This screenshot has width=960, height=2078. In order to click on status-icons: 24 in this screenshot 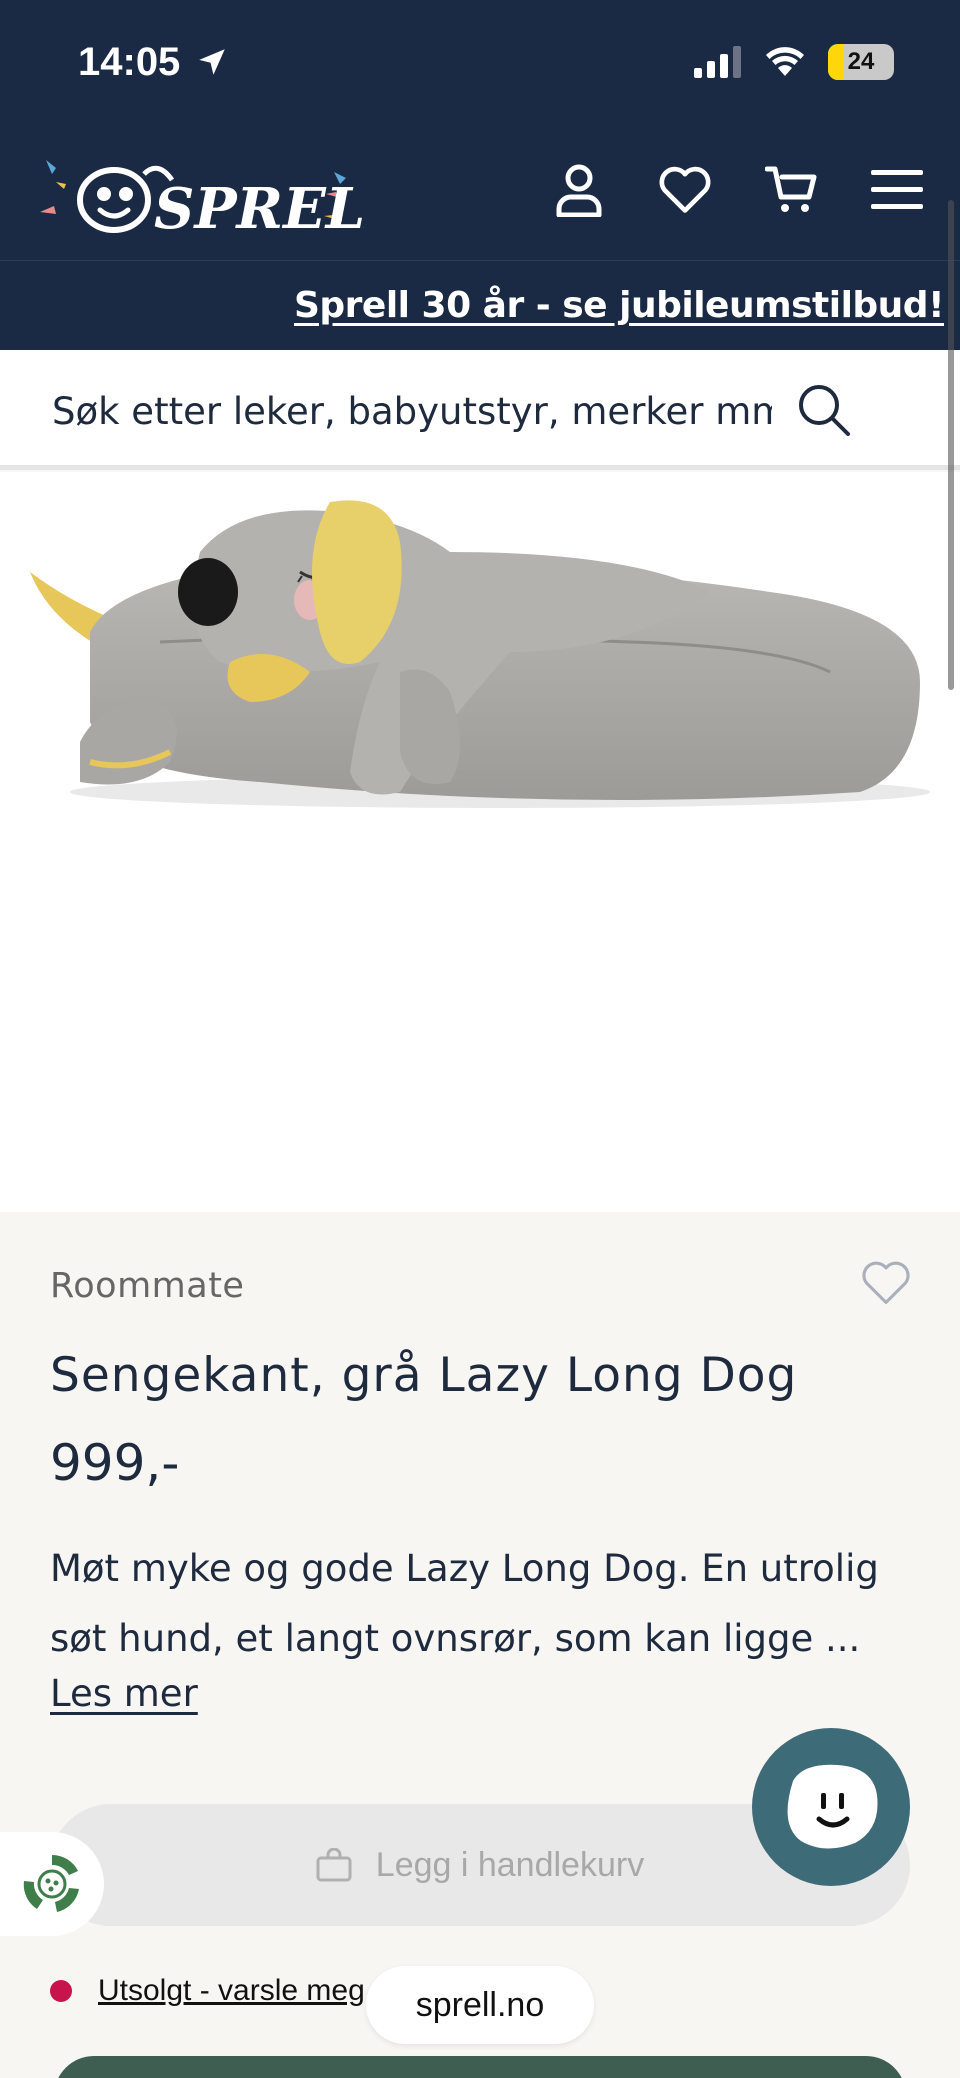, I will do `click(794, 62)`.